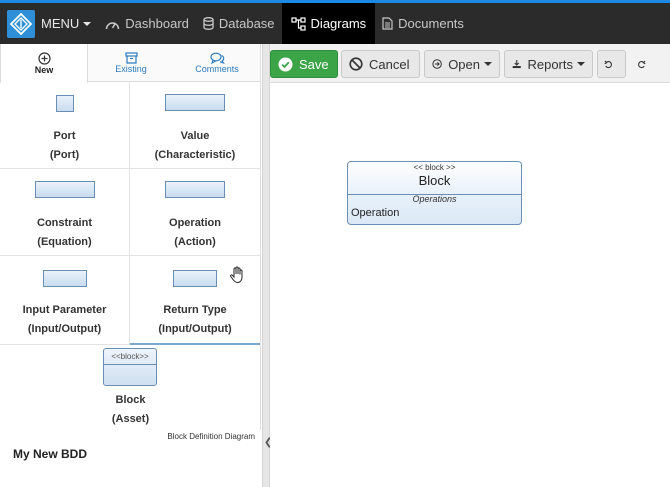 The width and height of the screenshot is (670, 487). Describe the element at coordinates (195, 136) in the screenshot. I see `palette-item-title: Value` at that location.